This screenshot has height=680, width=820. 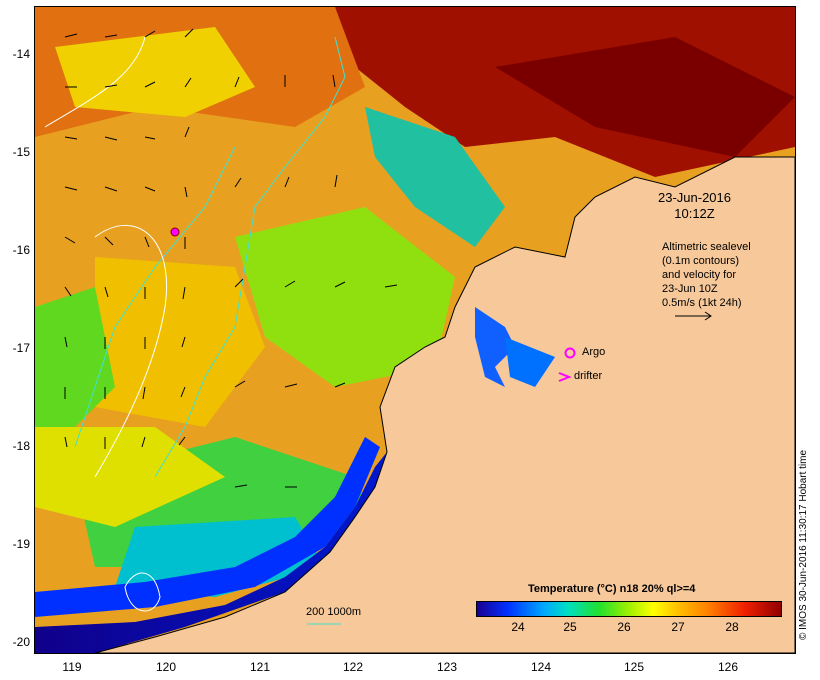 What do you see at coordinates (72, 667) in the screenshot?
I see `lon-tick: 119` at bounding box center [72, 667].